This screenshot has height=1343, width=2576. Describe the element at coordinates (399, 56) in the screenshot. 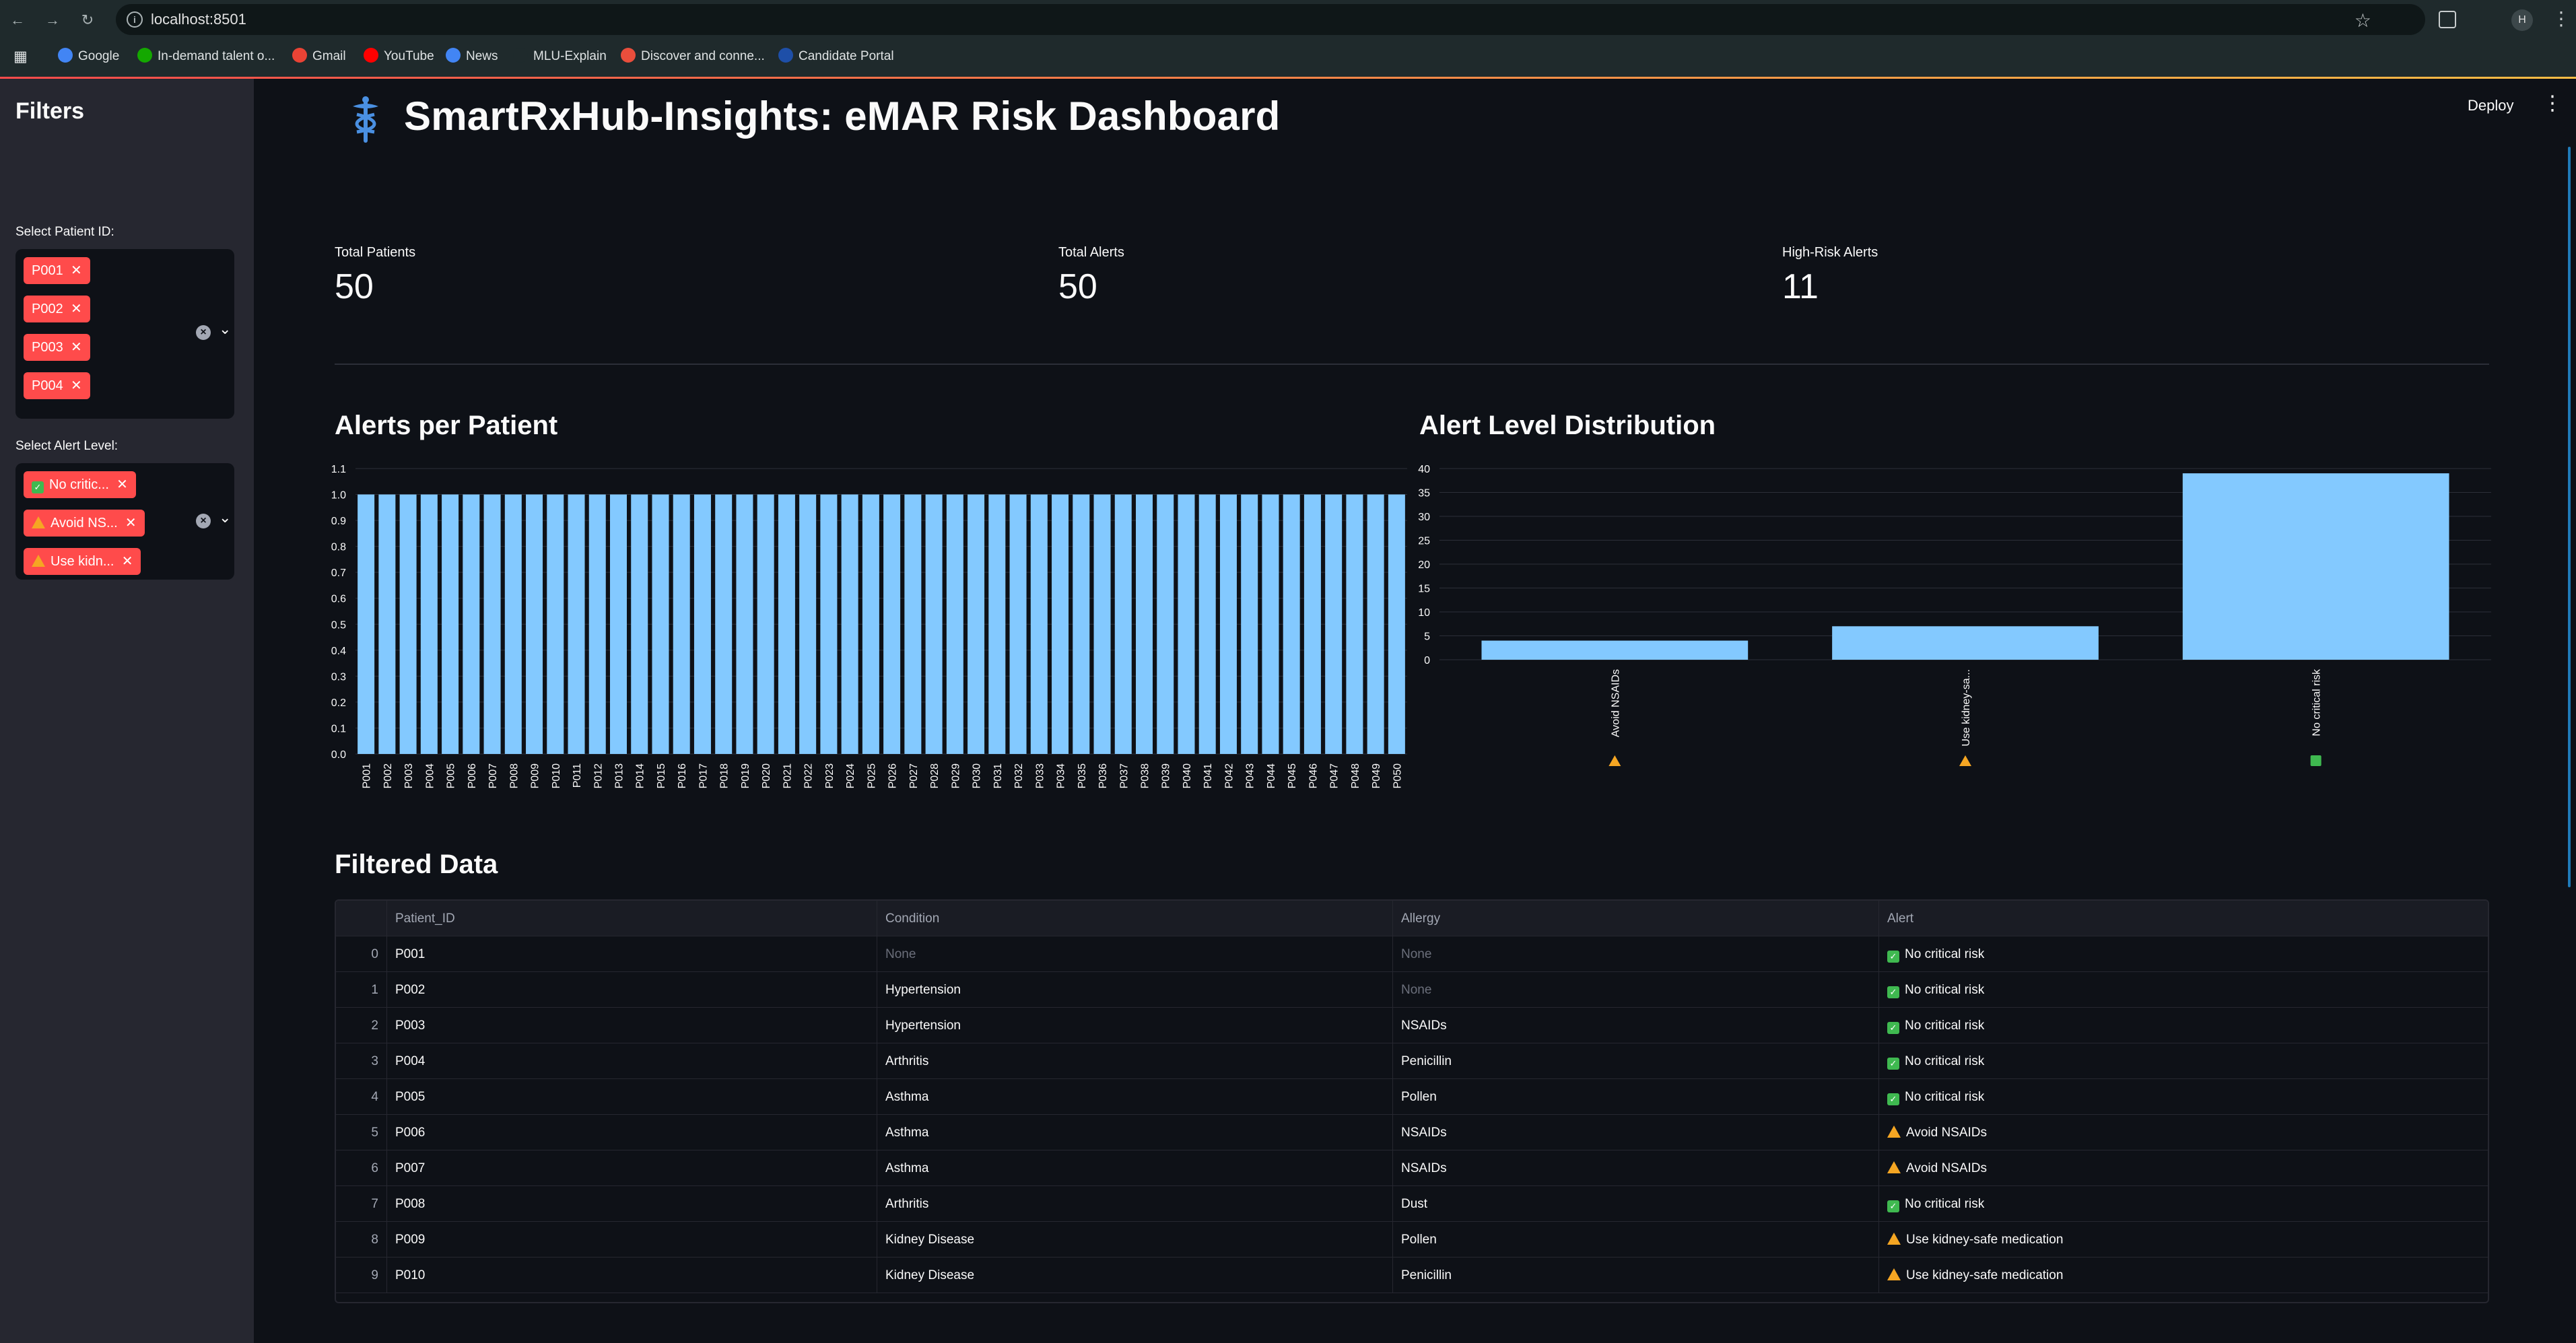

I see `bookmark-3: YouTube` at that location.